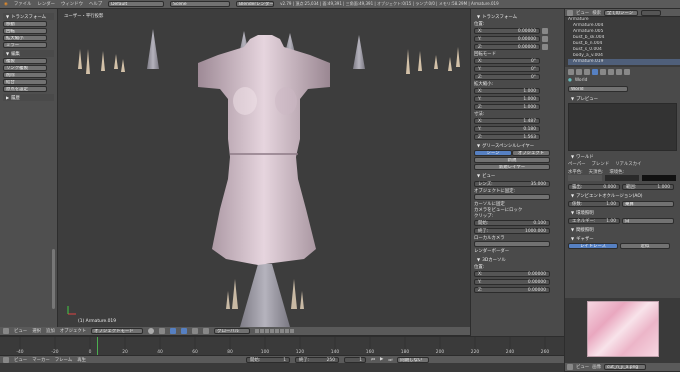 The image size is (680, 372). What do you see at coordinates (255, 4) in the screenshot?
I see `render-engine-selector: Blenderレンダー` at bounding box center [255, 4].